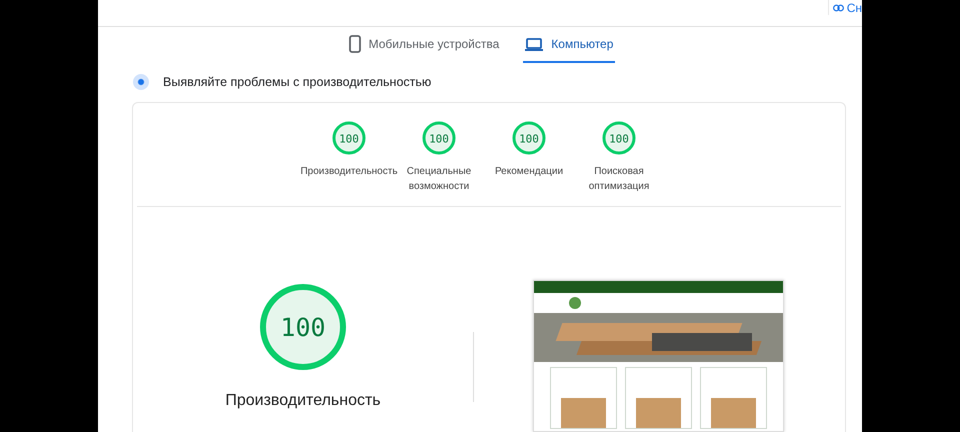  Describe the element at coordinates (439, 179) in the screenshot. I see `score-label: Специальные возможности` at that location.